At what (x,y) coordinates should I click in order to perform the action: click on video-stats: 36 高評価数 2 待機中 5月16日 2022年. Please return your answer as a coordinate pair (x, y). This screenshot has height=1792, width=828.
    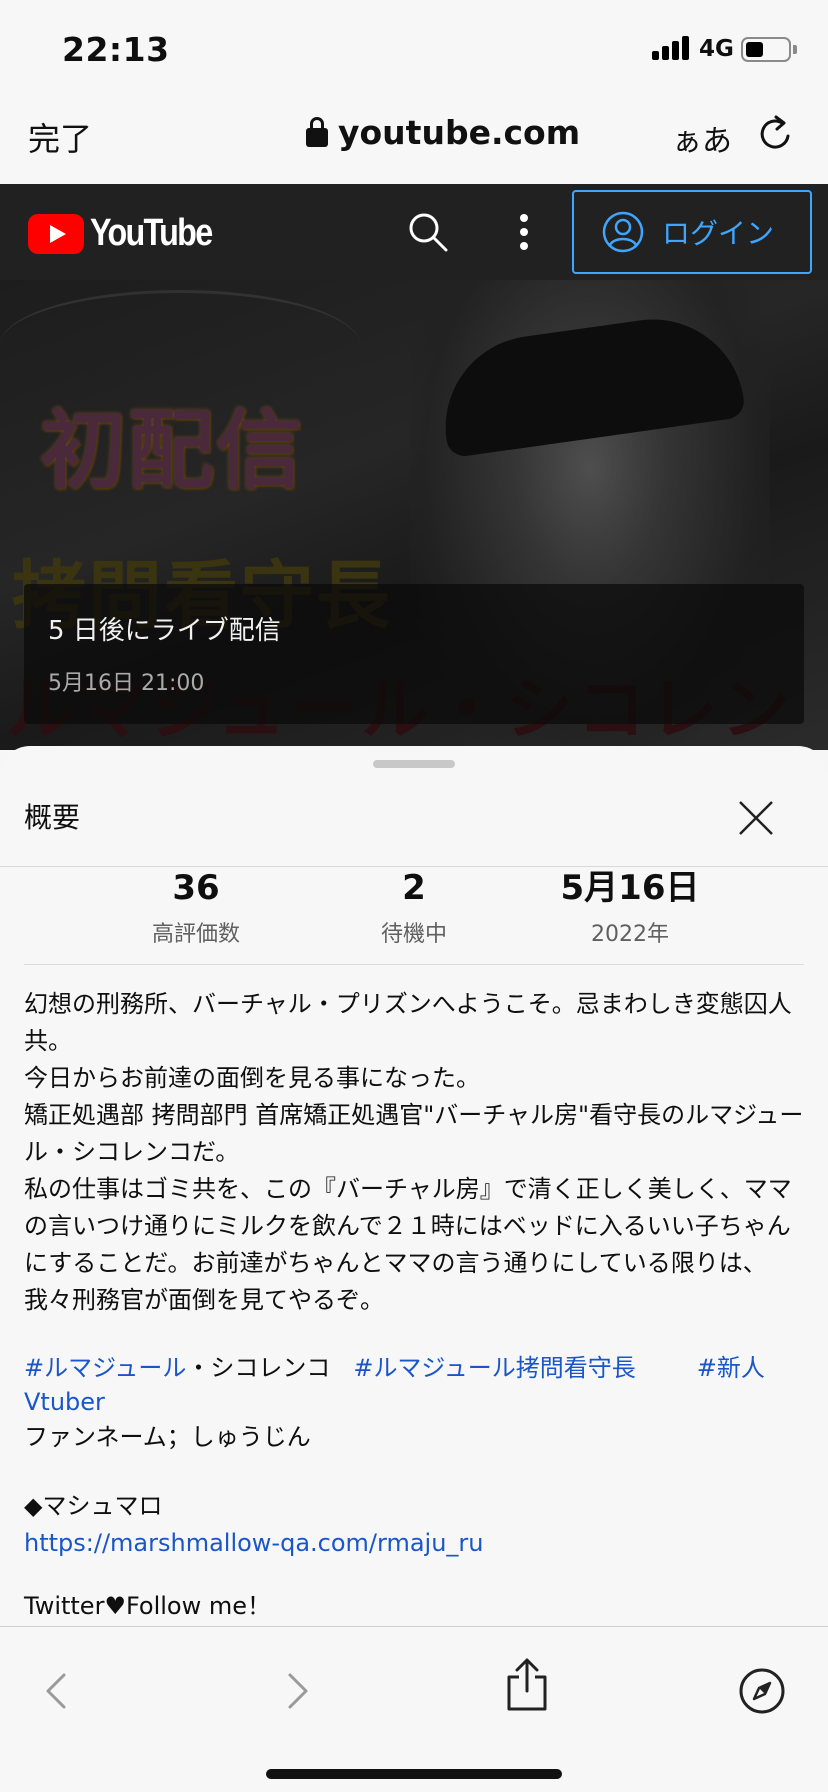
    Looking at the image, I should click on (414, 914).